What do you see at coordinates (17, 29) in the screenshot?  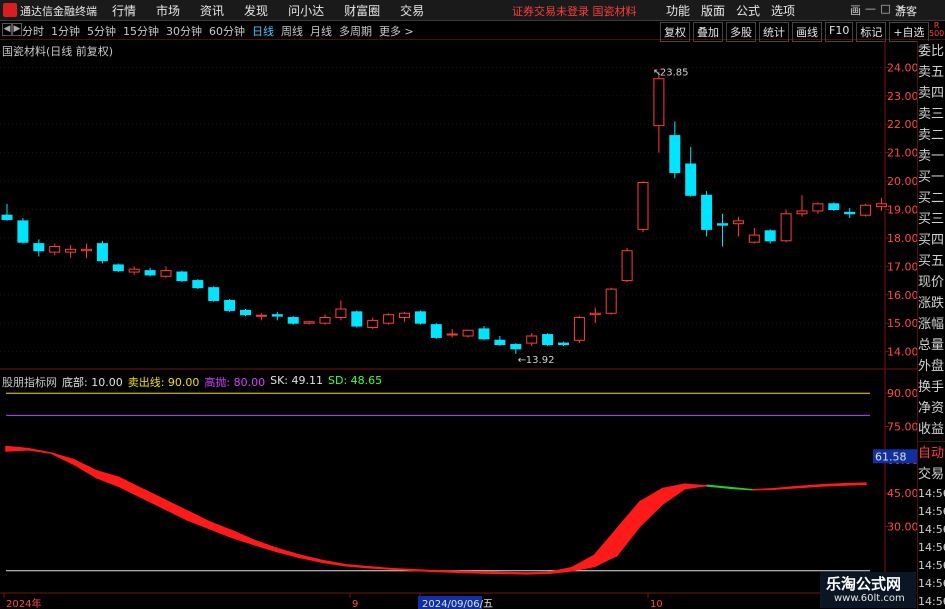 I see `next-arrow-icon: ▶` at bounding box center [17, 29].